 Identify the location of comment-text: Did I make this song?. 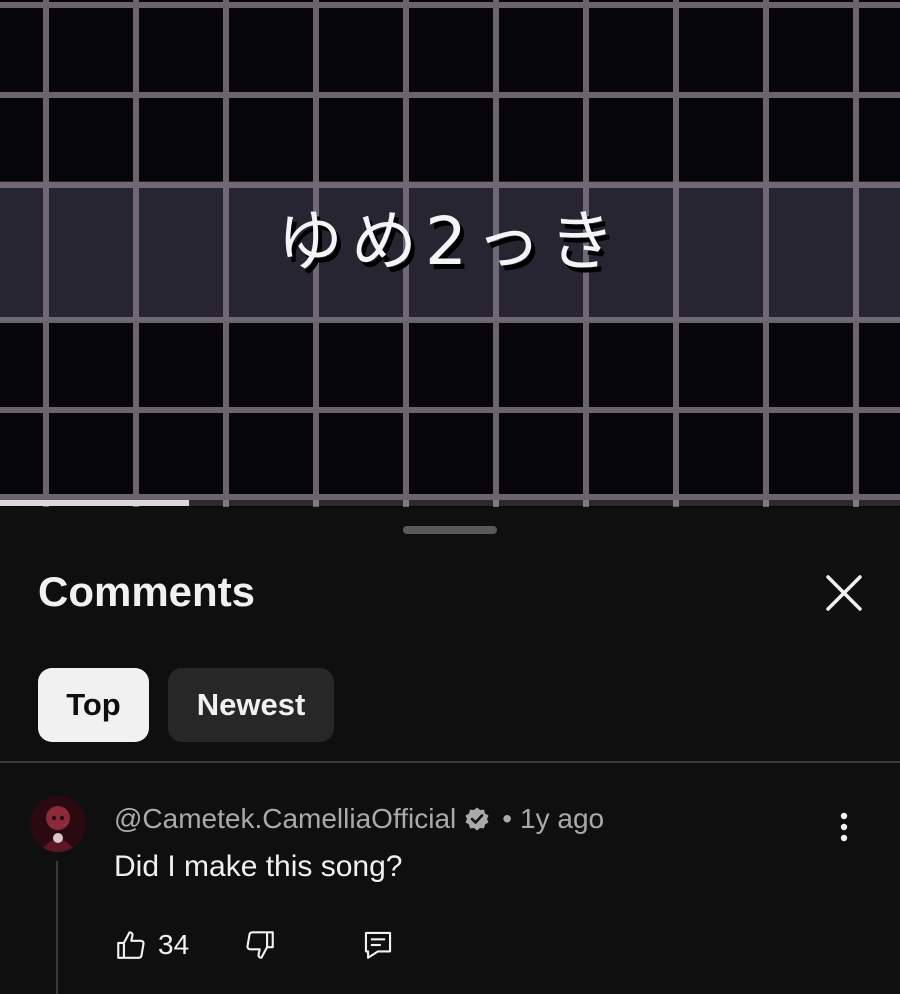
(258, 866).